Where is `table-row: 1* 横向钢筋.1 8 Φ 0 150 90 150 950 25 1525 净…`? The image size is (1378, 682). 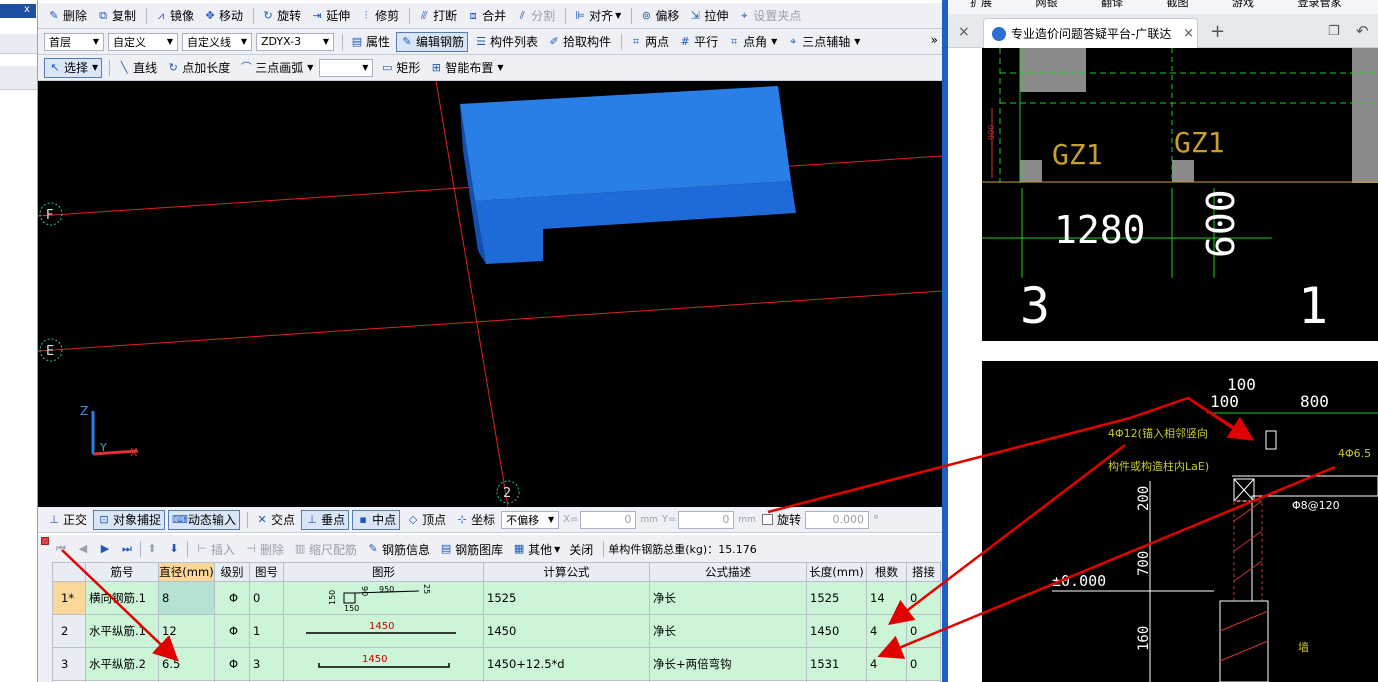
table-row: 1* 横向钢筋.1 8 Φ 0 150 90 150 950 25 1525 净… is located at coordinates (496, 598).